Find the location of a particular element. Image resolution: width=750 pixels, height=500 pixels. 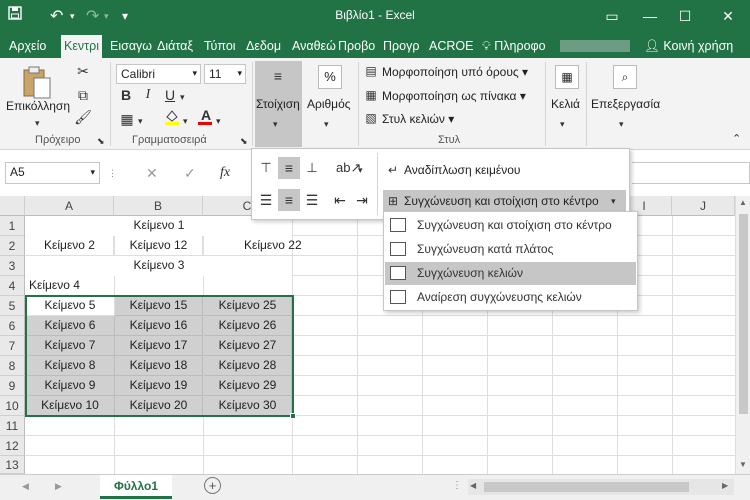

bottom-align-icon: ⊥ is located at coordinates (312, 168).